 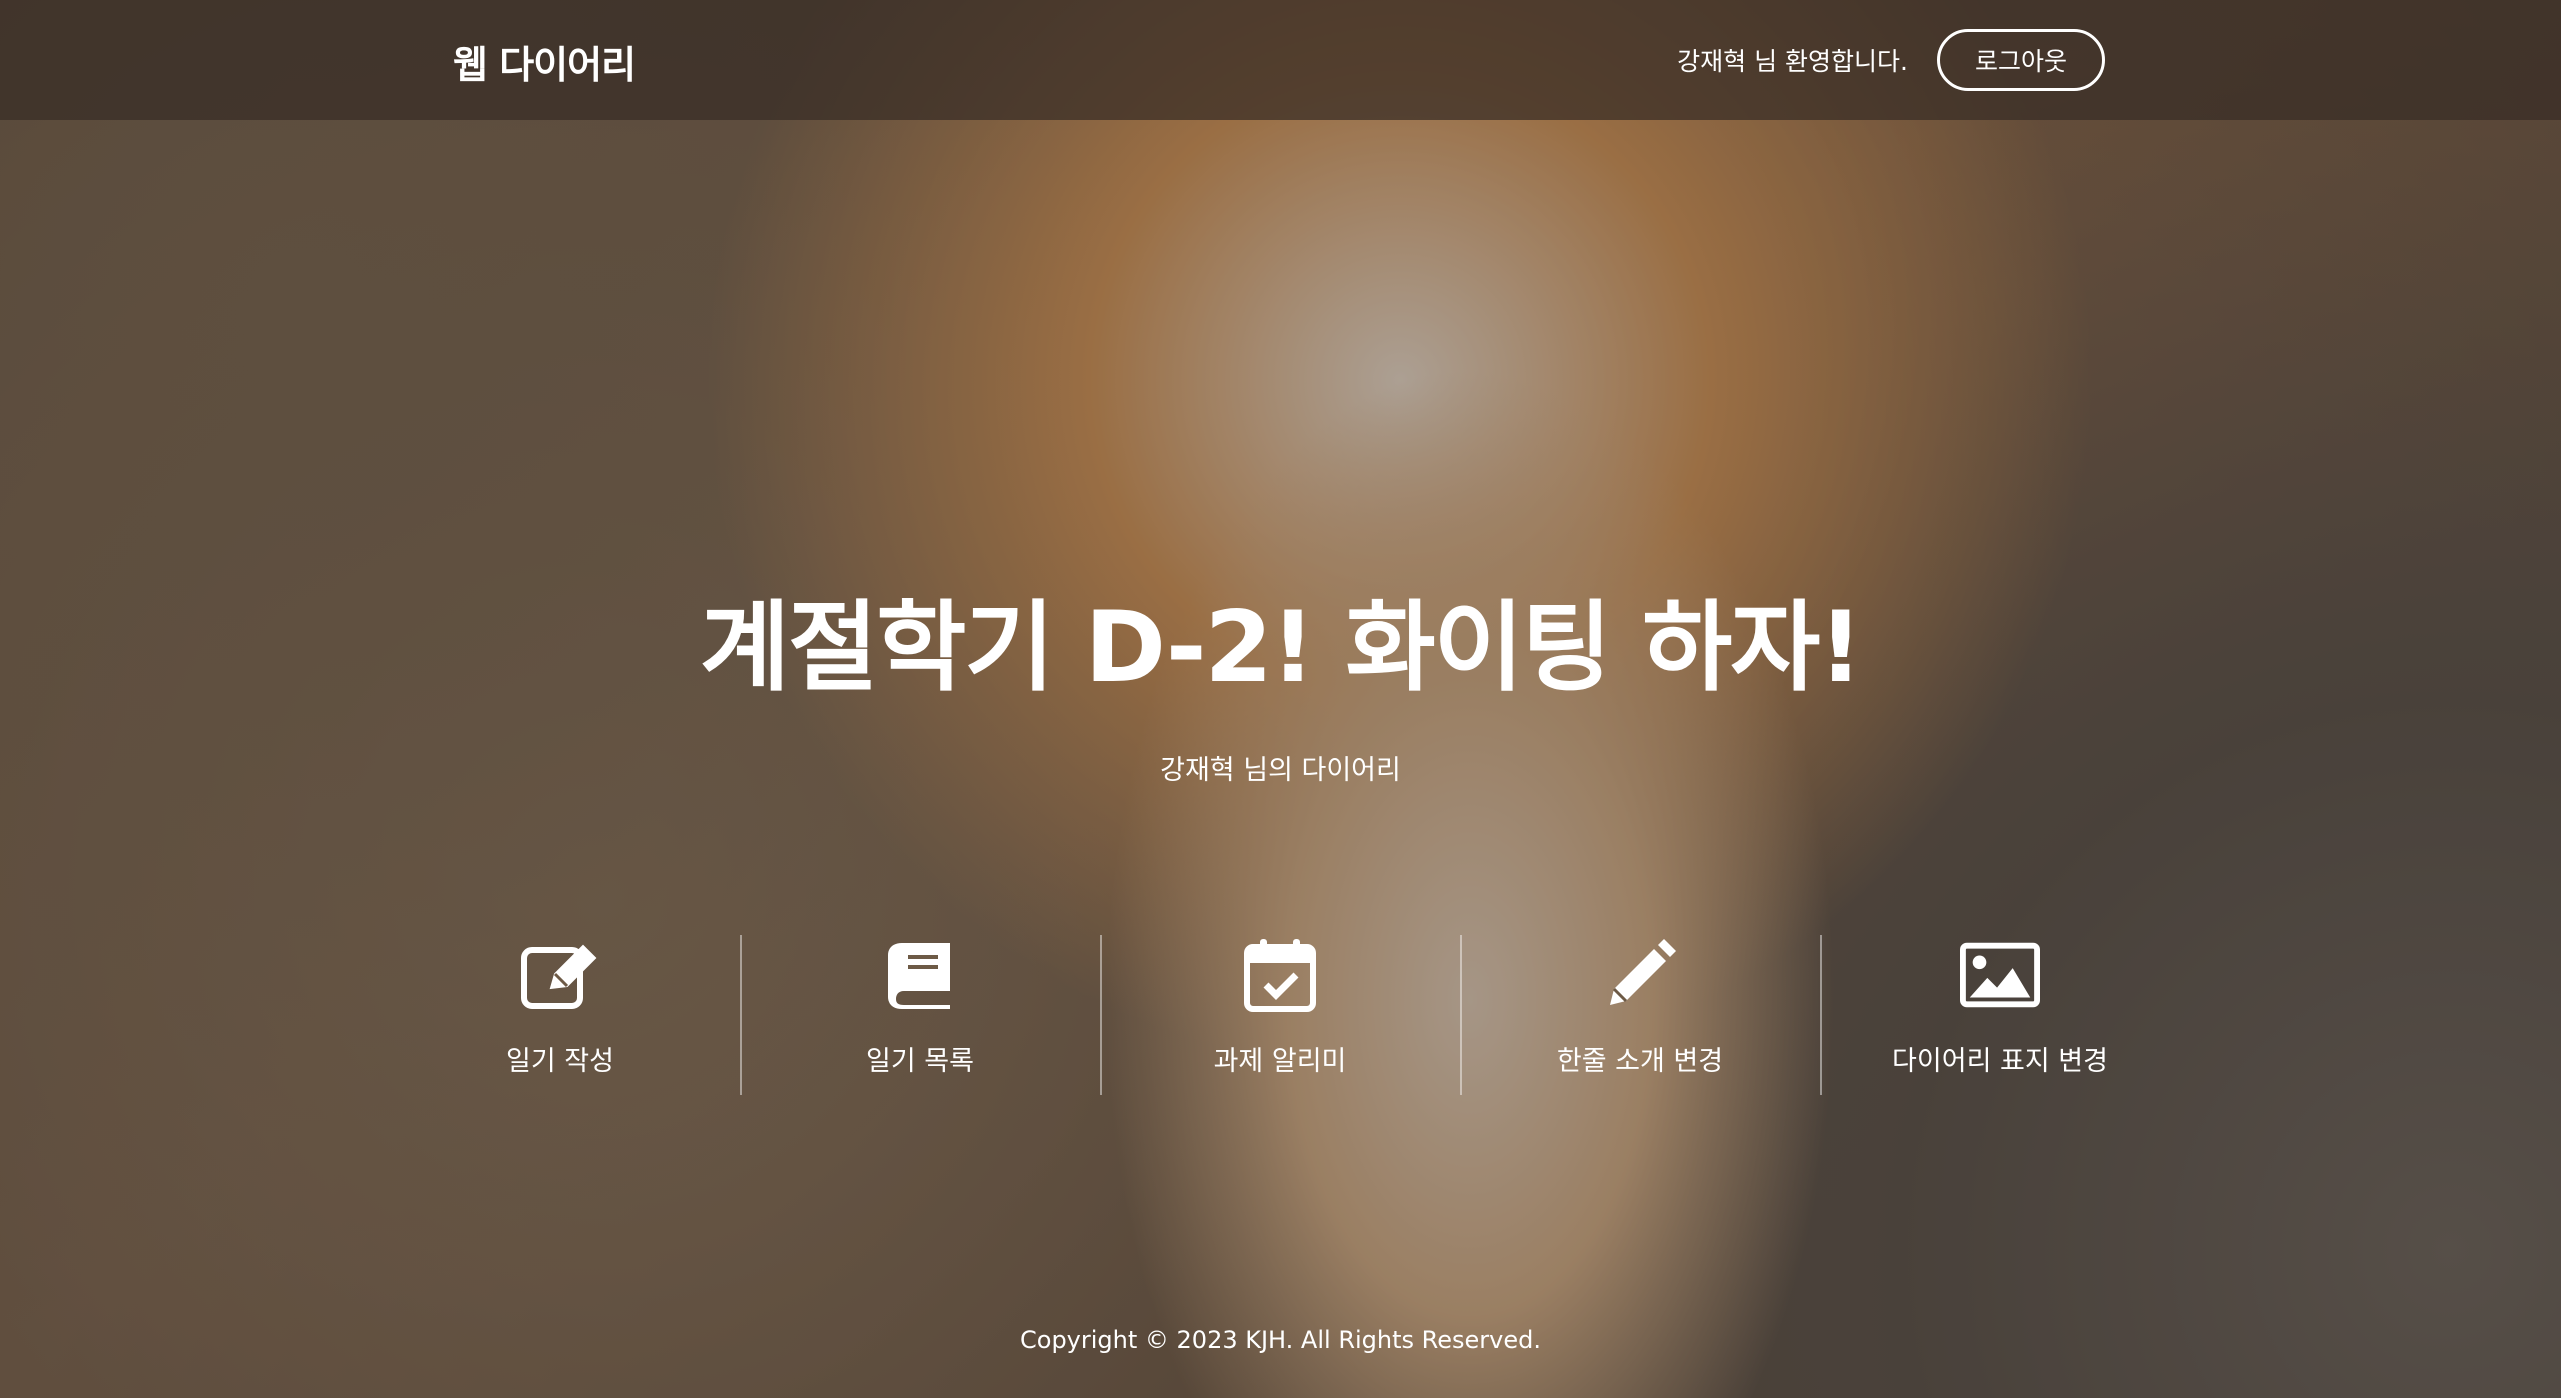 I want to click on edit-icon, so click(x=560, y=975).